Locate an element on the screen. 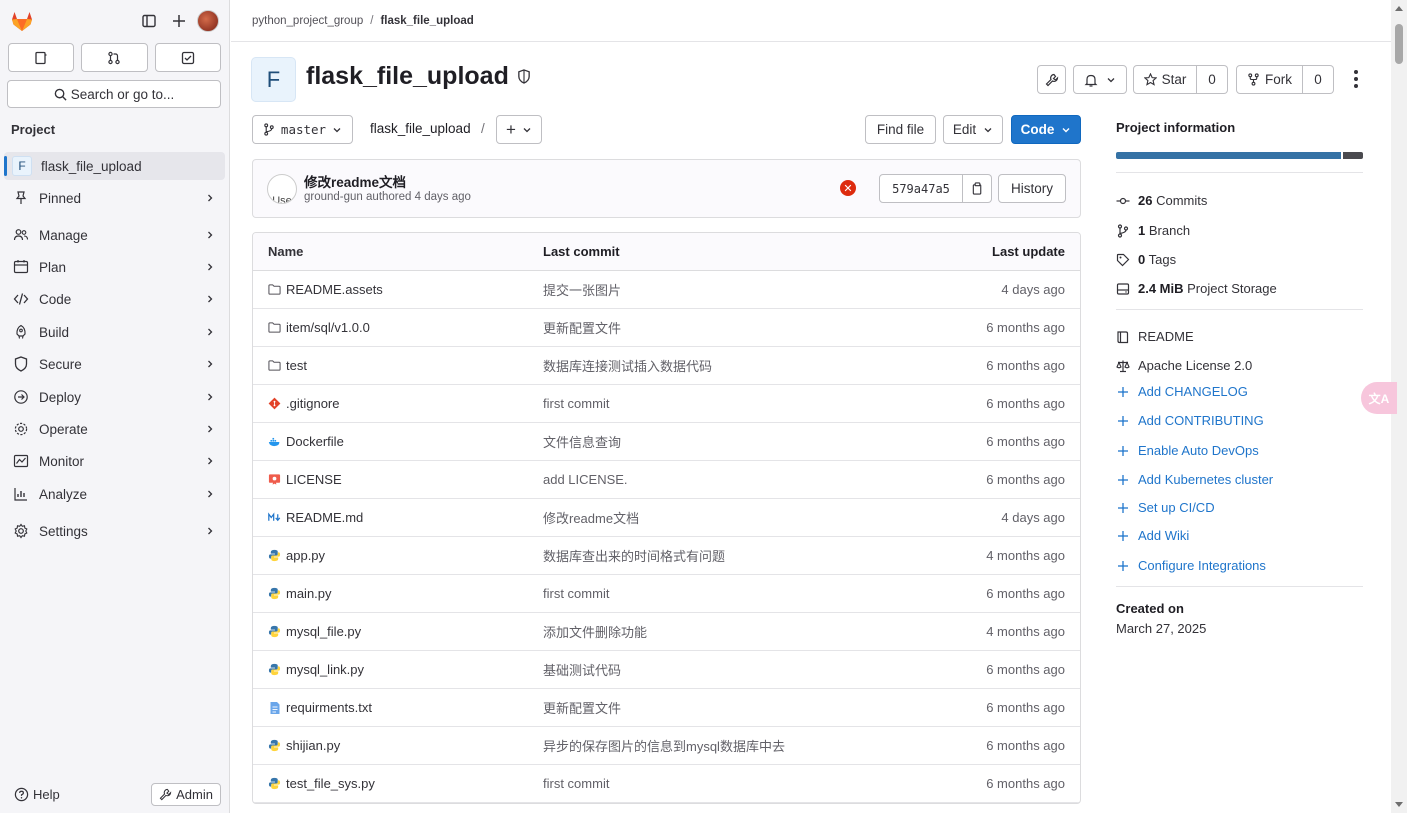  language-bar is located at coordinates (1239, 155).